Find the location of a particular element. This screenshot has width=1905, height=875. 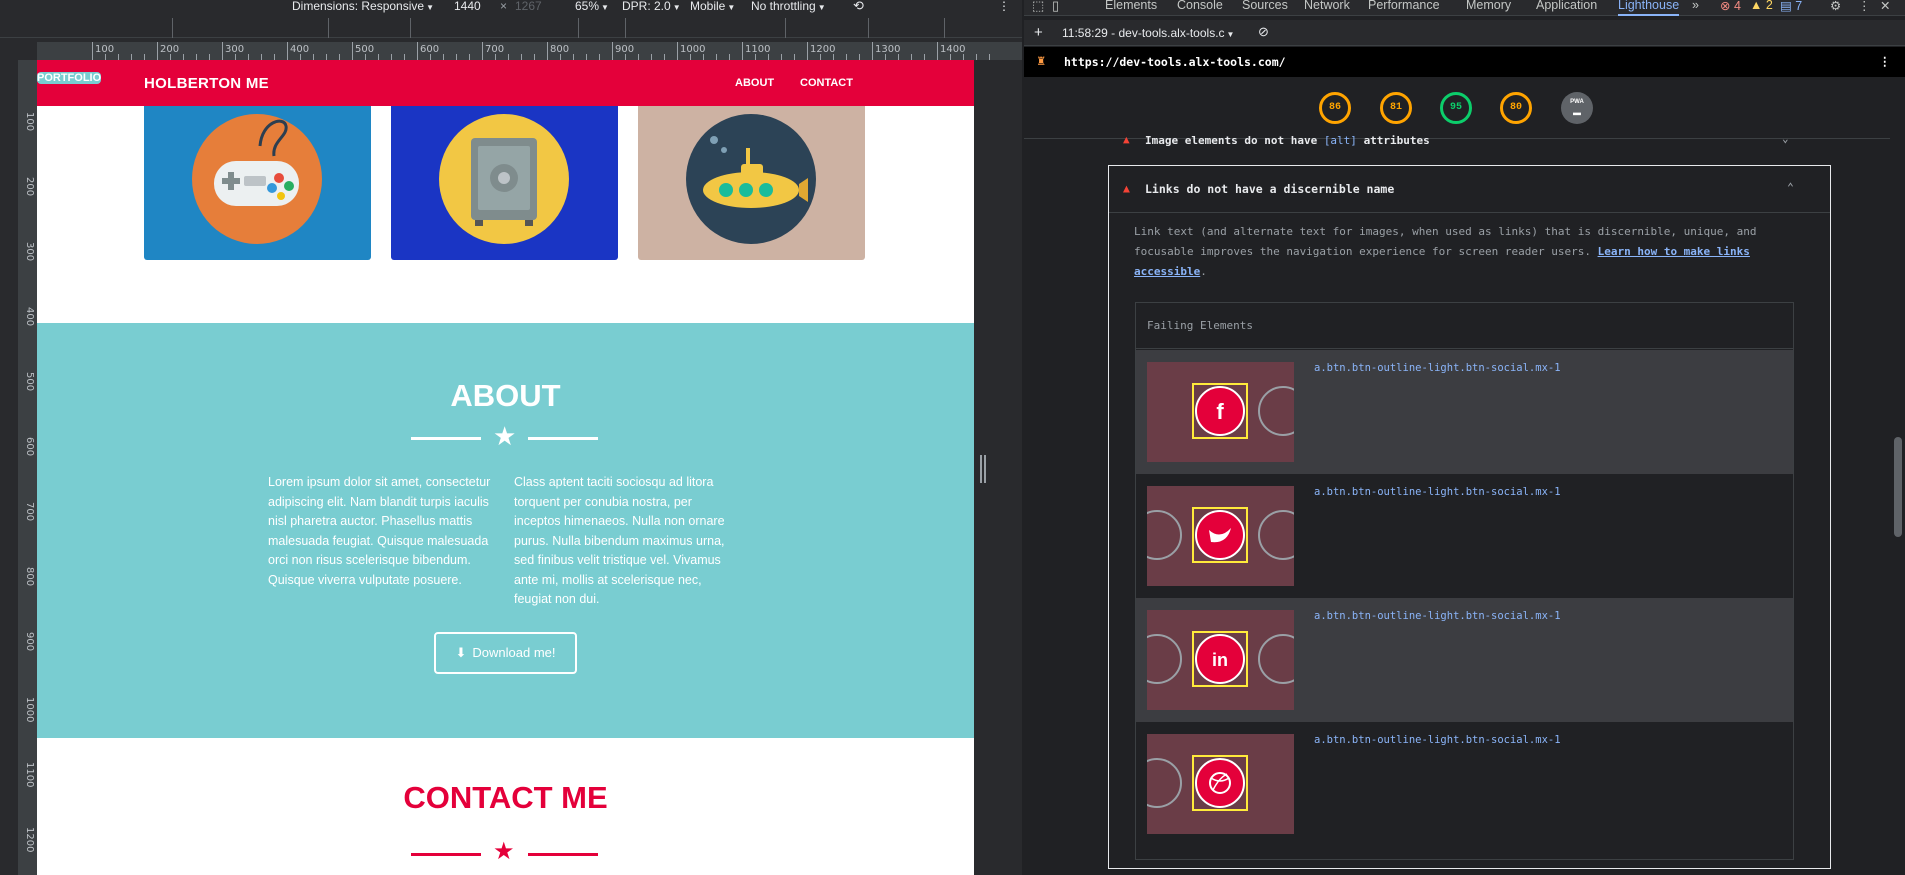

contact-divider-left is located at coordinates (446, 854).